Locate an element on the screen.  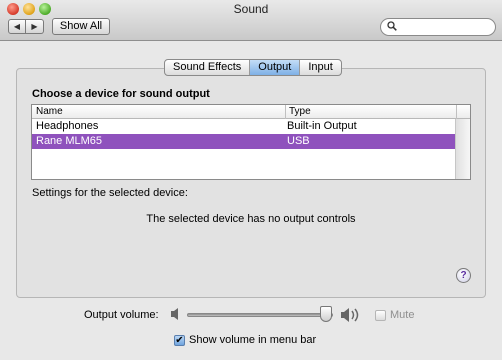
show-all-button: Show All is located at coordinates (81, 26).